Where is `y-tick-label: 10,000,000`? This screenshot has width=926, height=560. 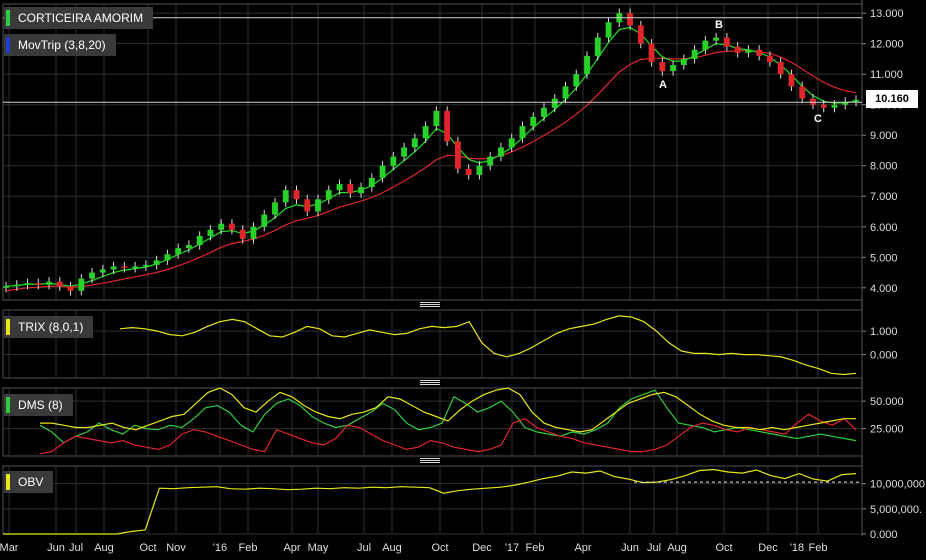
y-tick-label: 10,000,000 is located at coordinates (897, 485).